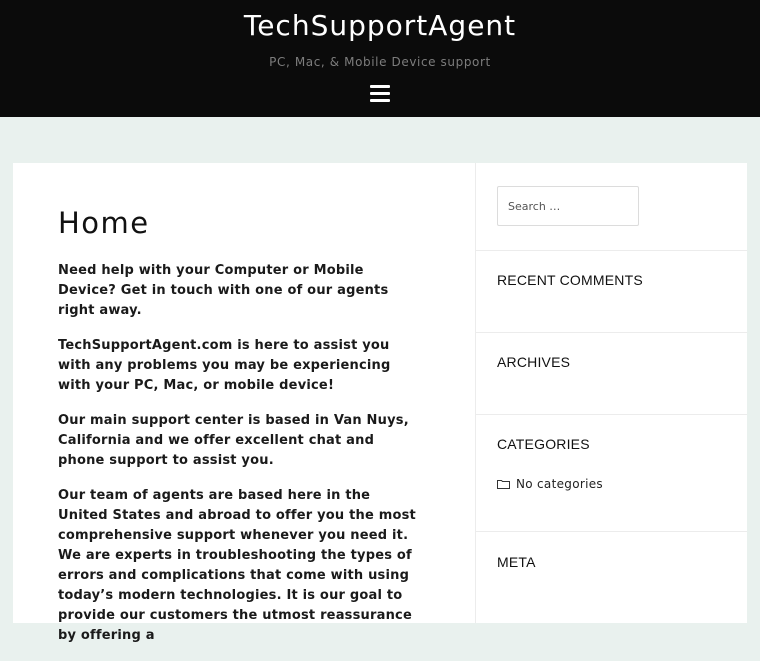  Describe the element at coordinates (380, 94) in the screenshot. I see `hamburger-menu-icon` at that location.